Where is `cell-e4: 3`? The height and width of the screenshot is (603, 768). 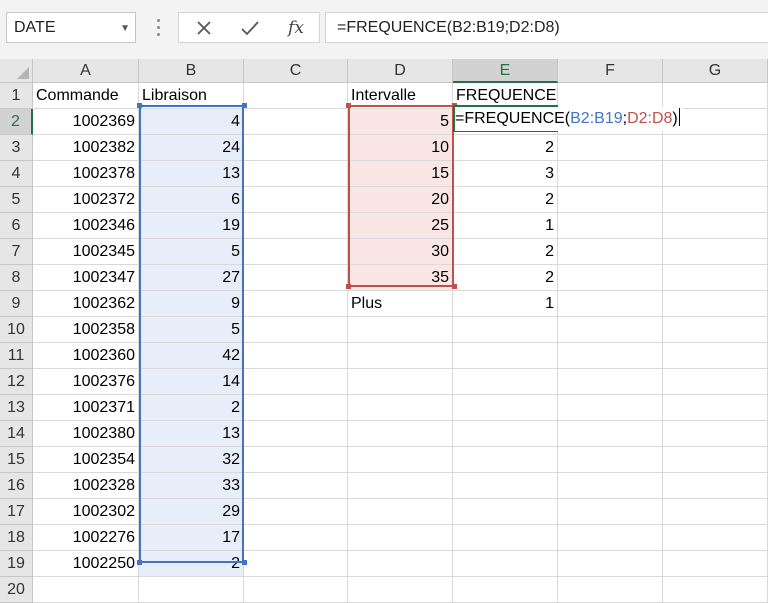 cell-e4: 3 is located at coordinates (505, 174).